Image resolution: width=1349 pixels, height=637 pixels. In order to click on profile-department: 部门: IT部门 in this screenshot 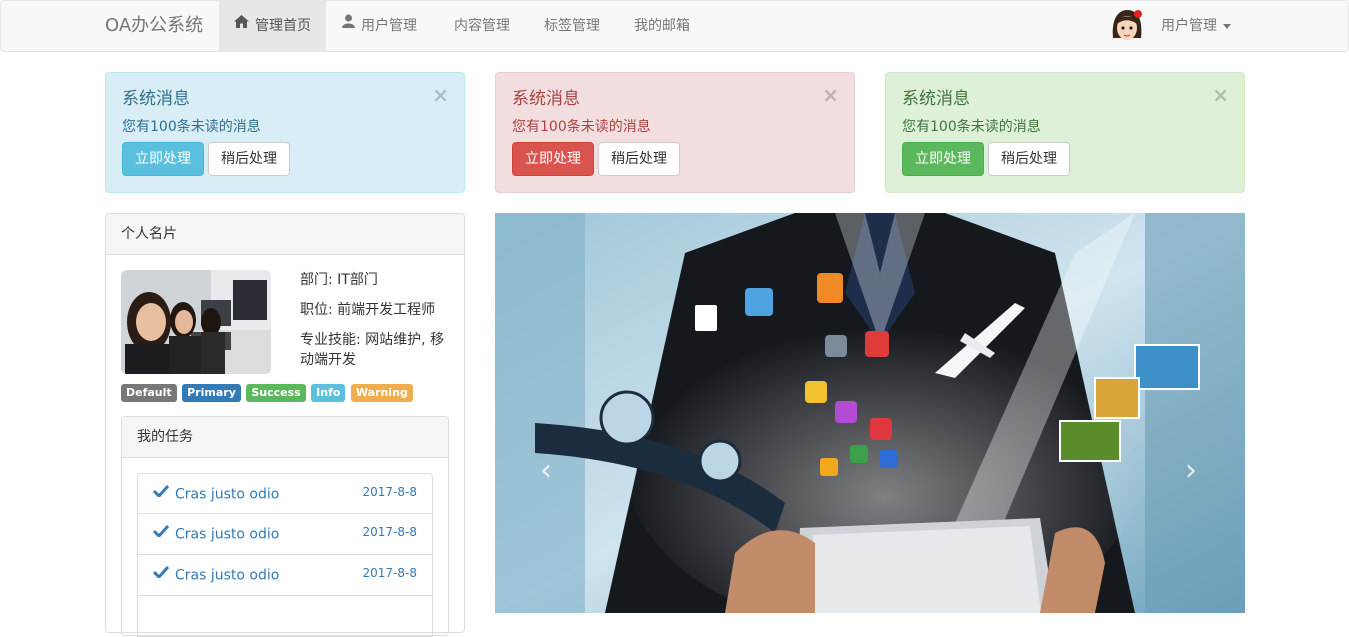, I will do `click(339, 280)`.